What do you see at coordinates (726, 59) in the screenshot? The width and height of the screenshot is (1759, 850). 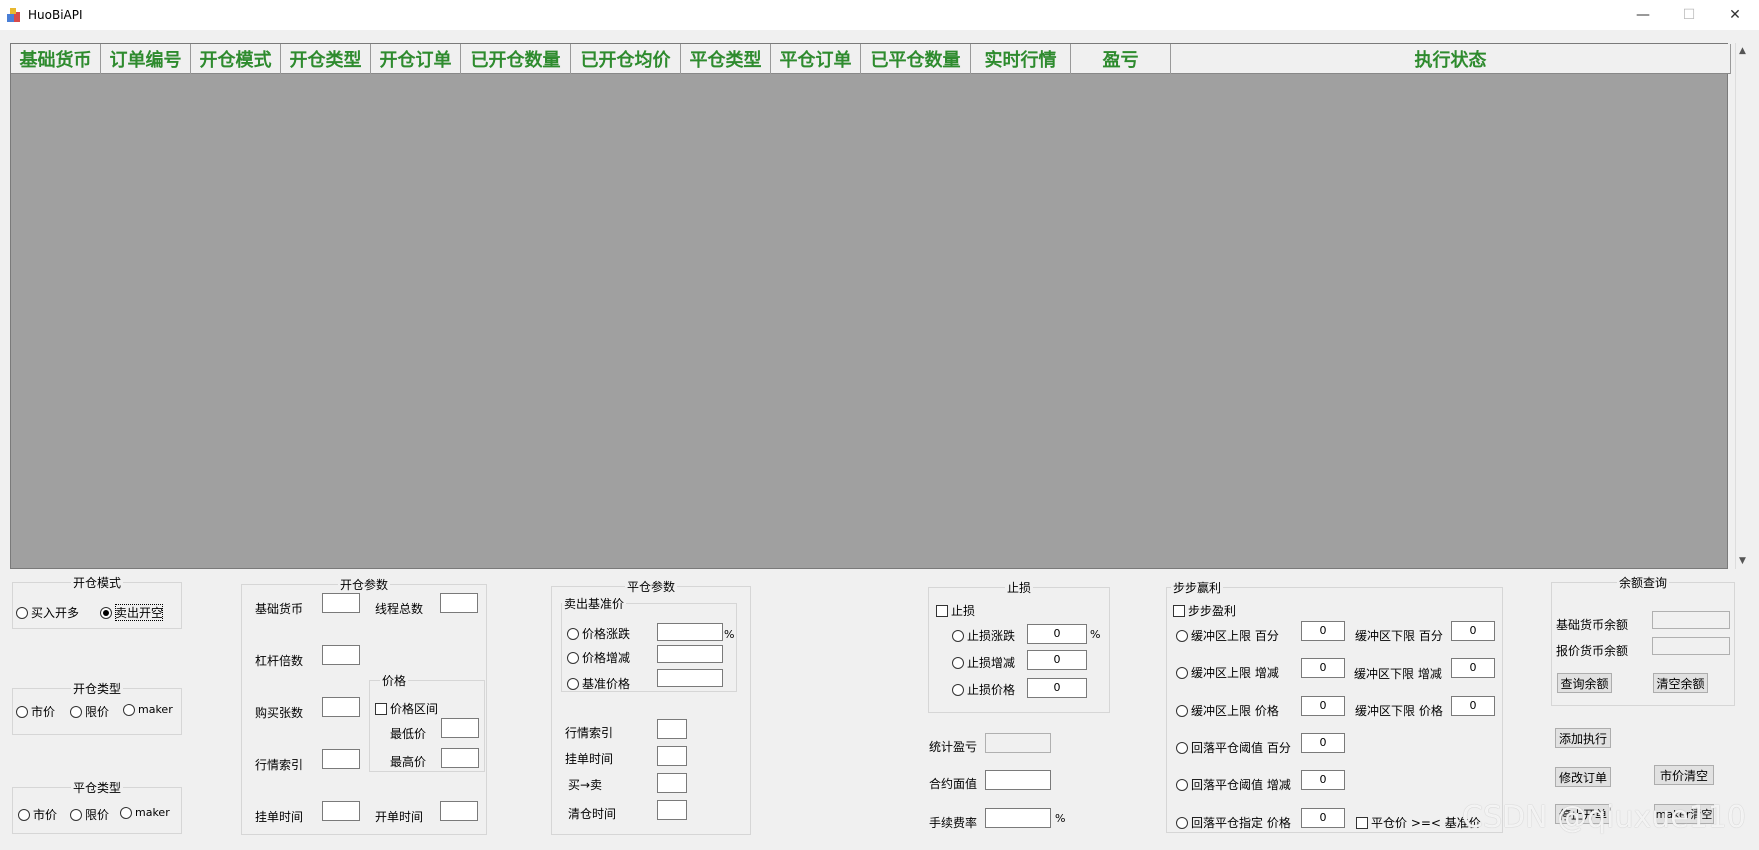 I see `column-header: 平仓类型` at bounding box center [726, 59].